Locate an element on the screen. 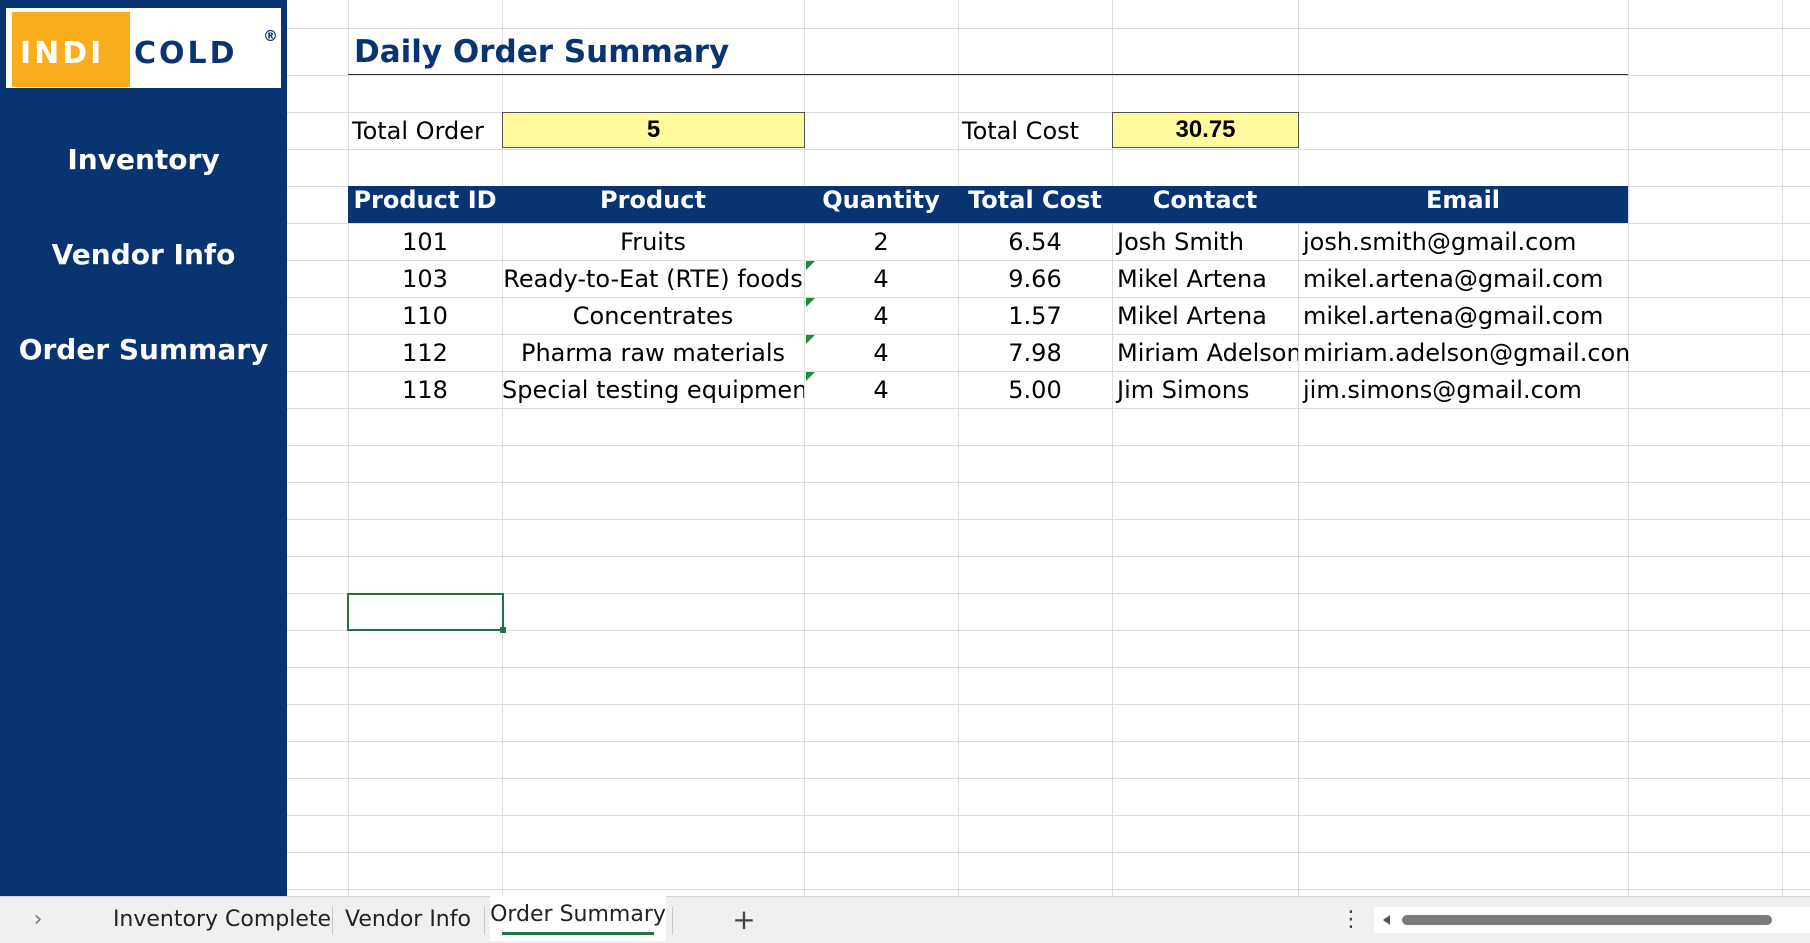 This screenshot has width=1810, height=943. cell-email: jim.simons@gmail.com is located at coordinates (1463, 390).